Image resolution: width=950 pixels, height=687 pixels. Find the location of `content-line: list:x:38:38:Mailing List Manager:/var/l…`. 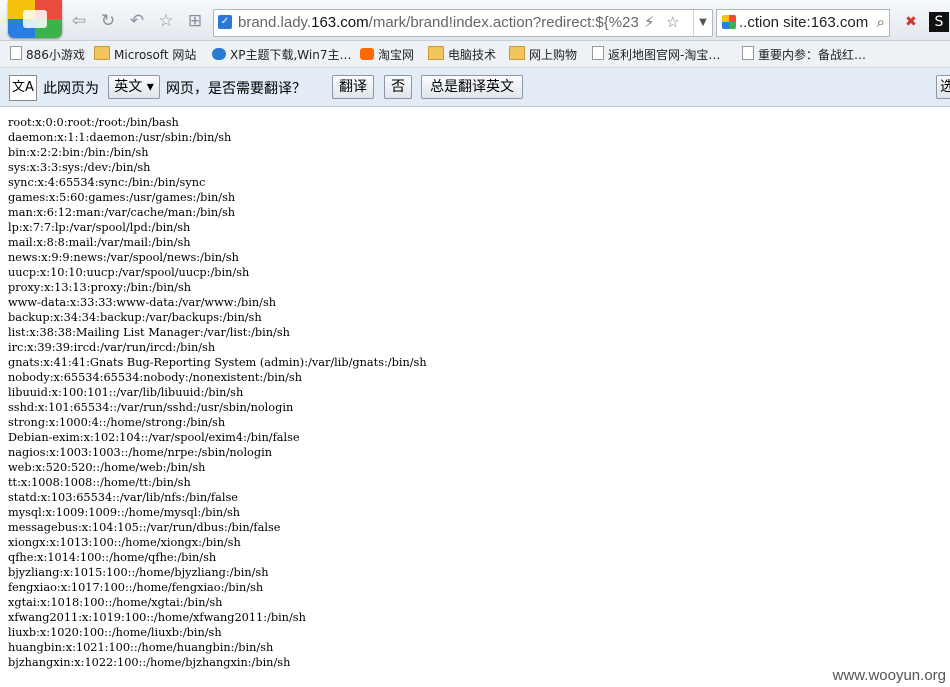

content-line: list:x:38:38:Mailing List Manager:/var/l… is located at coordinates (149, 332).